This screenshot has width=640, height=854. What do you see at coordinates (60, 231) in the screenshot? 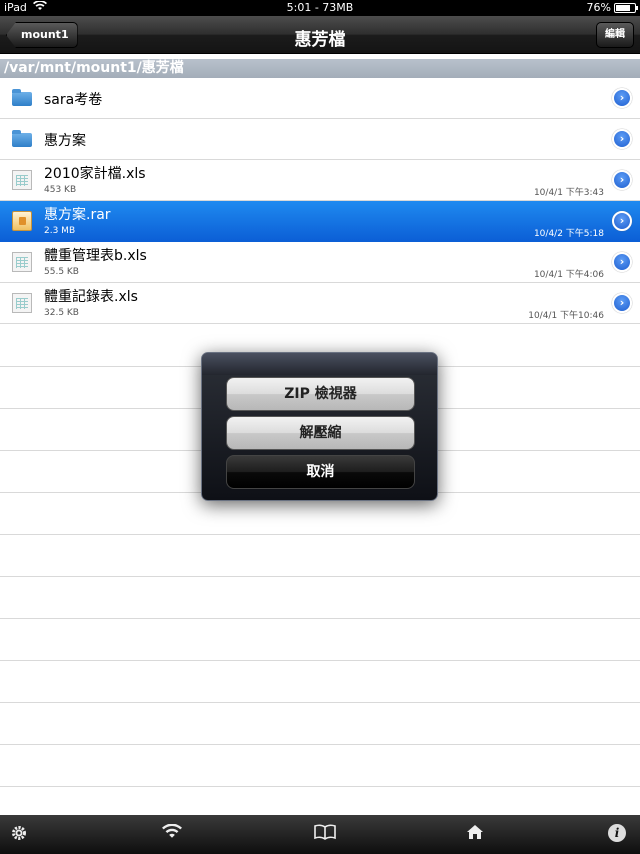
I see `file-size: 2.3 MB` at bounding box center [60, 231].